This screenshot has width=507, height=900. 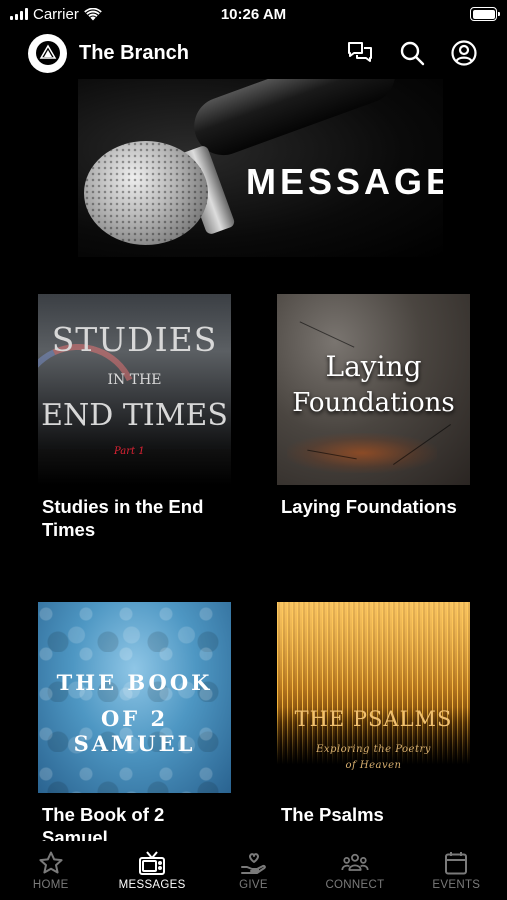 I want to click on logo-icon, so click(x=47, y=53).